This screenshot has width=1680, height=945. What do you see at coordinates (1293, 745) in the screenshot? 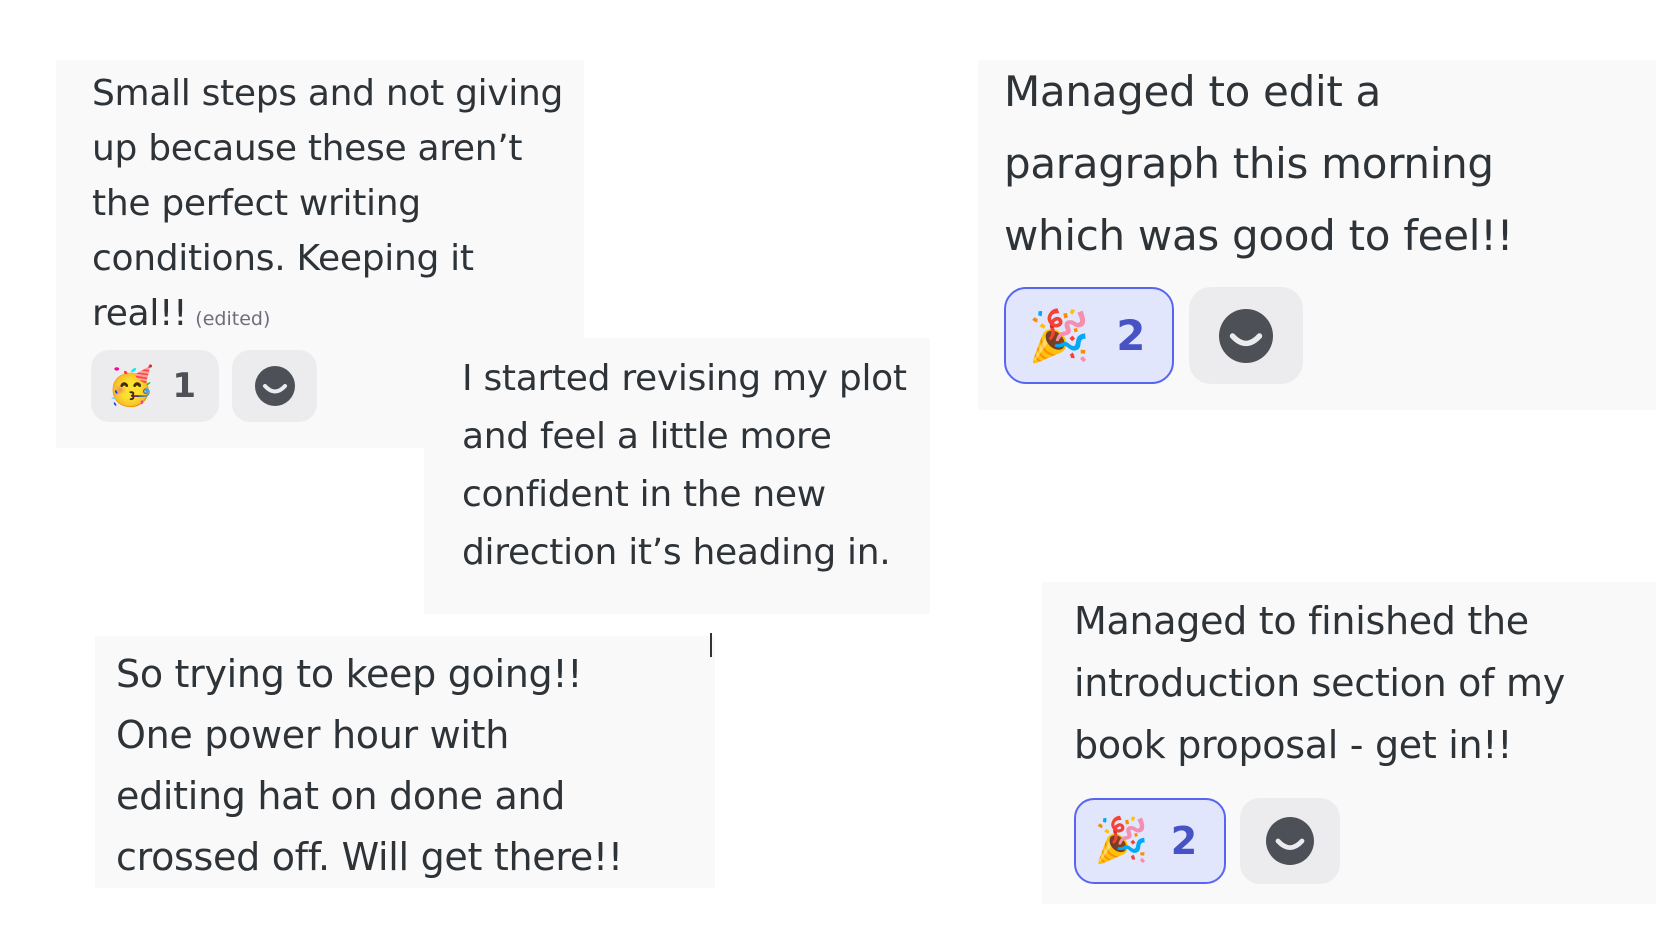
I see `message-line: book proposal - get in!!` at bounding box center [1293, 745].